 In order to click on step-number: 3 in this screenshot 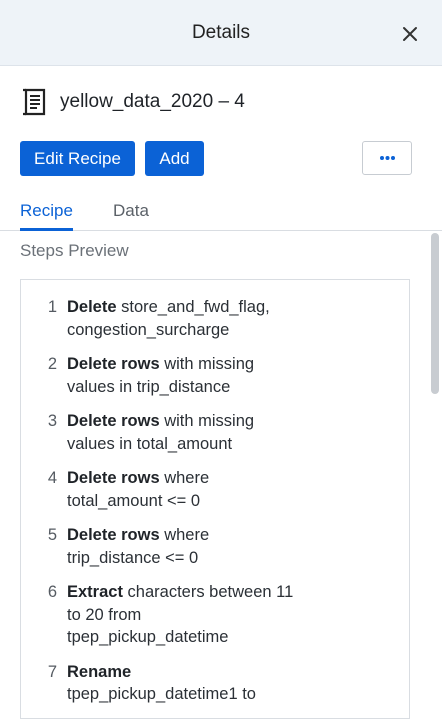, I will do `click(52, 421)`.